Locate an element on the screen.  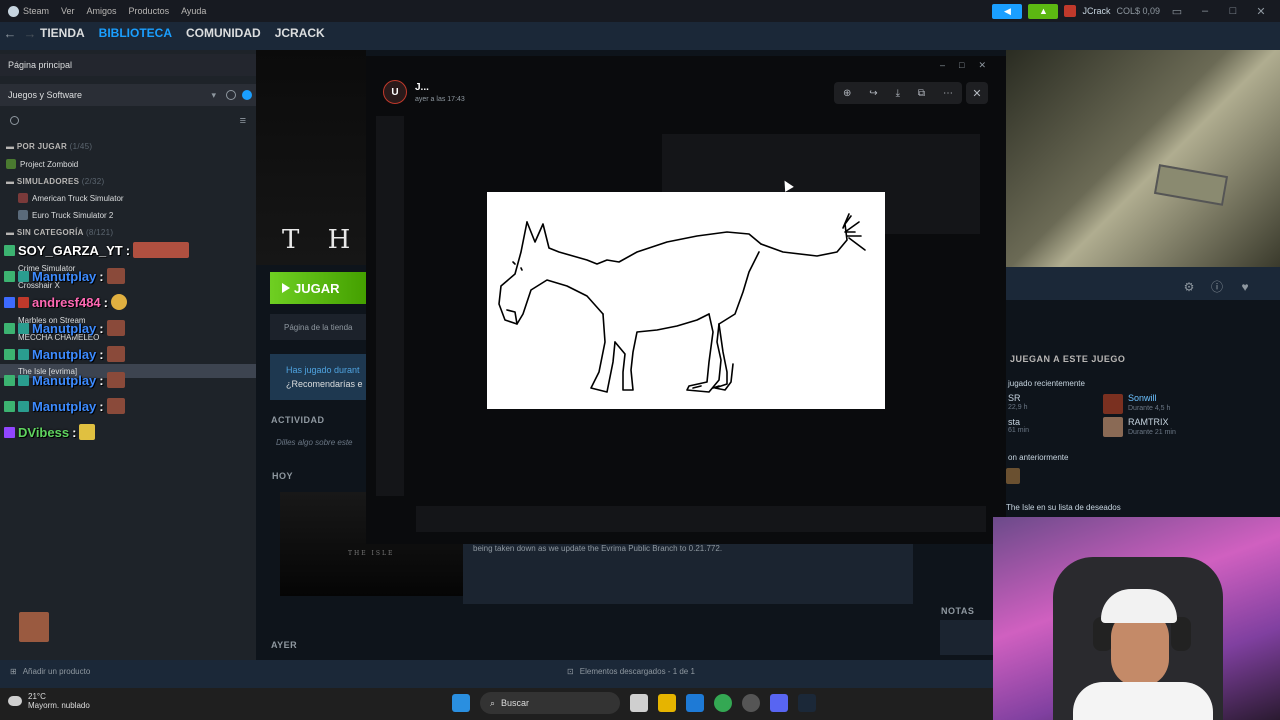
filter-icon: ≡ is located at coordinates (243, 121).